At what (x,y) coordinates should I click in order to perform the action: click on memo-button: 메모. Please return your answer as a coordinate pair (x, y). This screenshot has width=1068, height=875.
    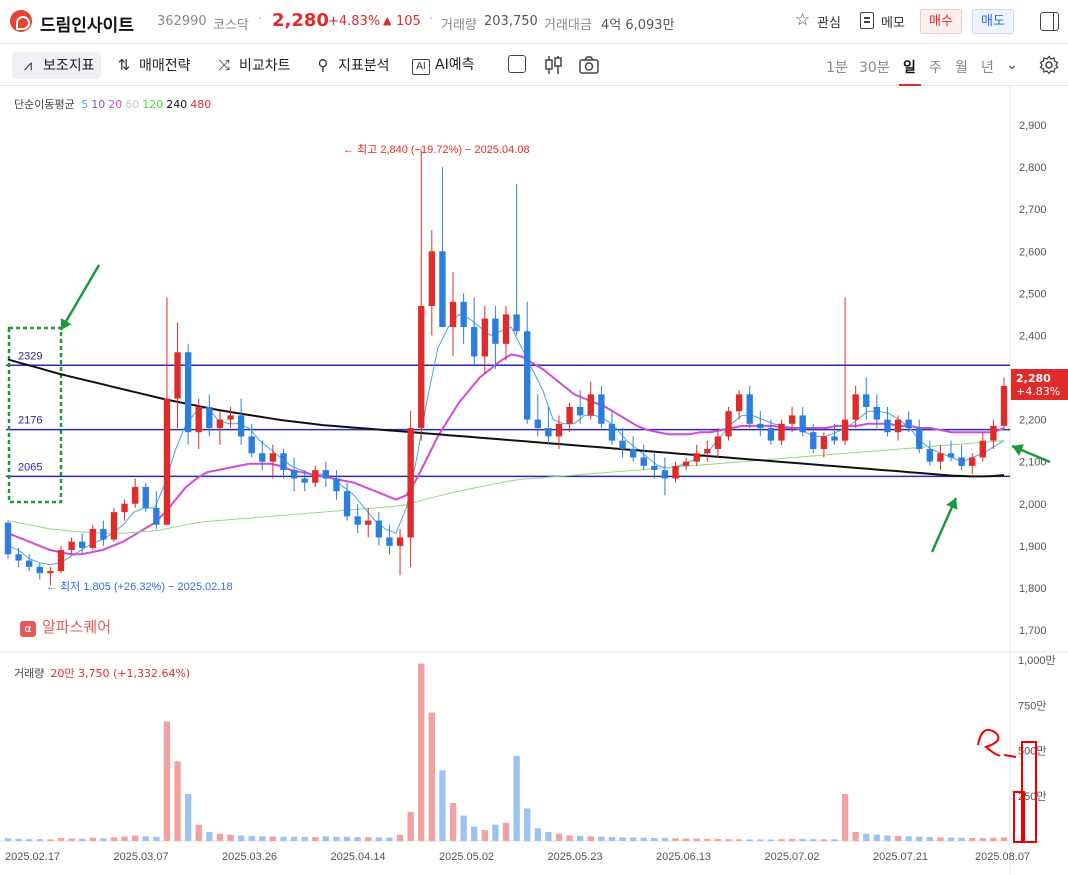
    Looking at the image, I should click on (893, 21).